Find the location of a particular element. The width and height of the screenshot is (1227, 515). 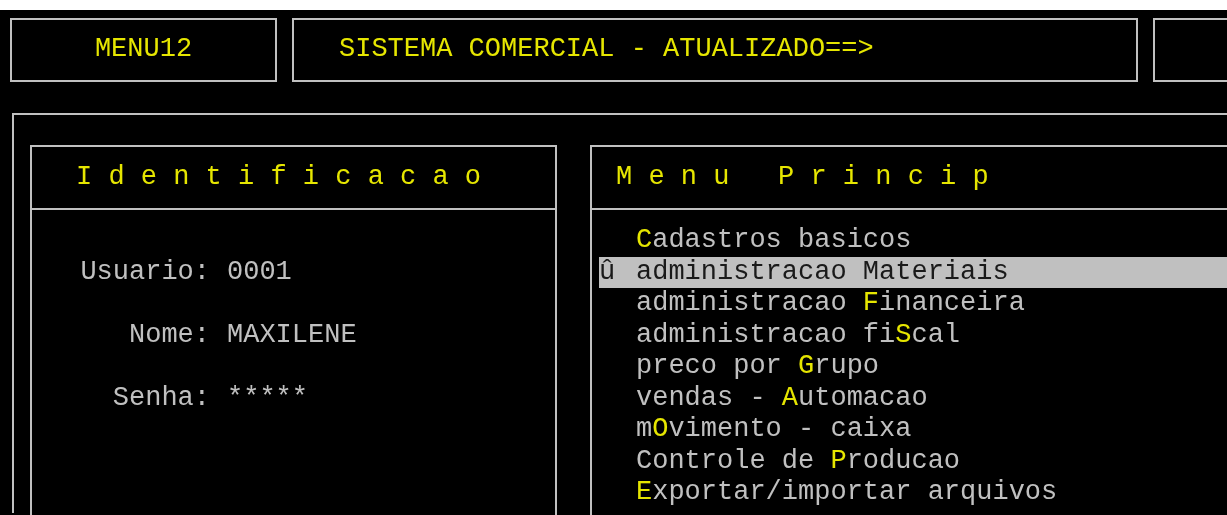

system-title-box: SISTEMA COMERCIAL - ATUALIZADO==> is located at coordinates (715, 50).